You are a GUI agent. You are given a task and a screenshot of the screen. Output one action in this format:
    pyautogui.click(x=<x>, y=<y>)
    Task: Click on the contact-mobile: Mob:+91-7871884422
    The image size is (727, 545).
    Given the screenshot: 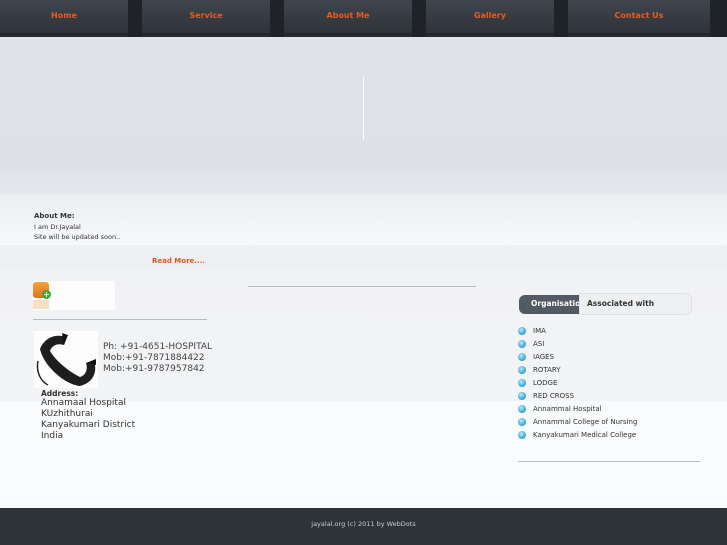 What is the action you would take?
    pyautogui.click(x=154, y=358)
    